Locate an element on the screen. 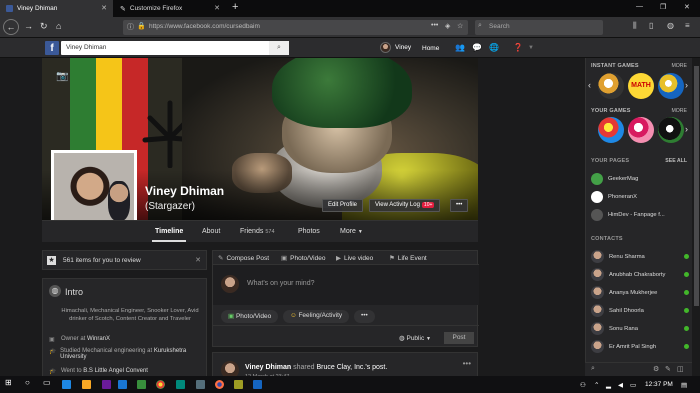  contact-item: Ananya Mukherjee is located at coordinates (641, 292).